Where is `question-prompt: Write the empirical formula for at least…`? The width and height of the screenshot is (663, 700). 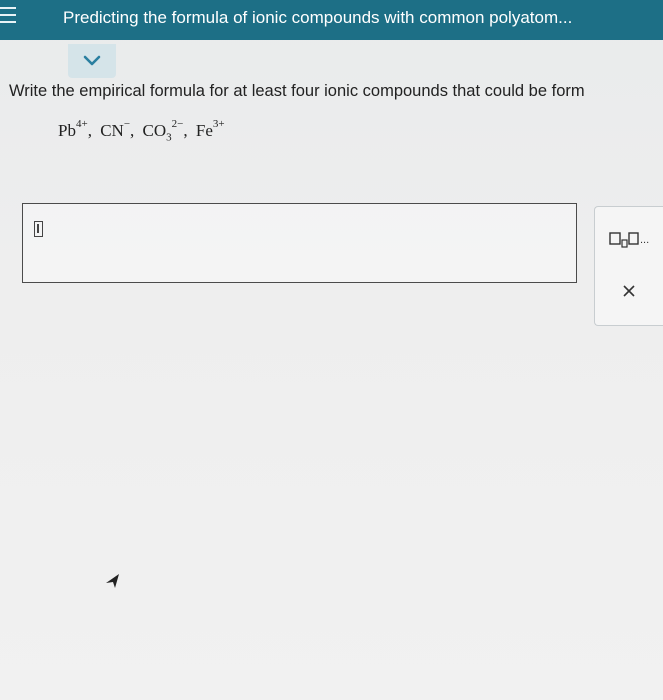
question-prompt: Write the empirical formula for at least… is located at coordinates (297, 91).